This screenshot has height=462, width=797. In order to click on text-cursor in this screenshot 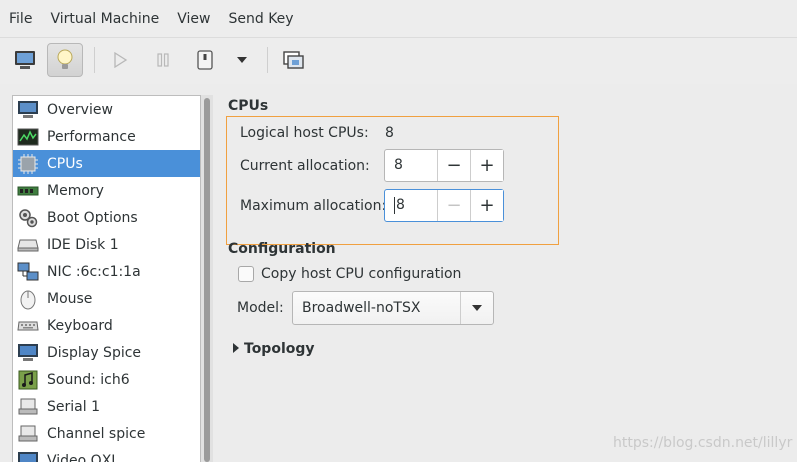, I will do `click(394, 205)`.